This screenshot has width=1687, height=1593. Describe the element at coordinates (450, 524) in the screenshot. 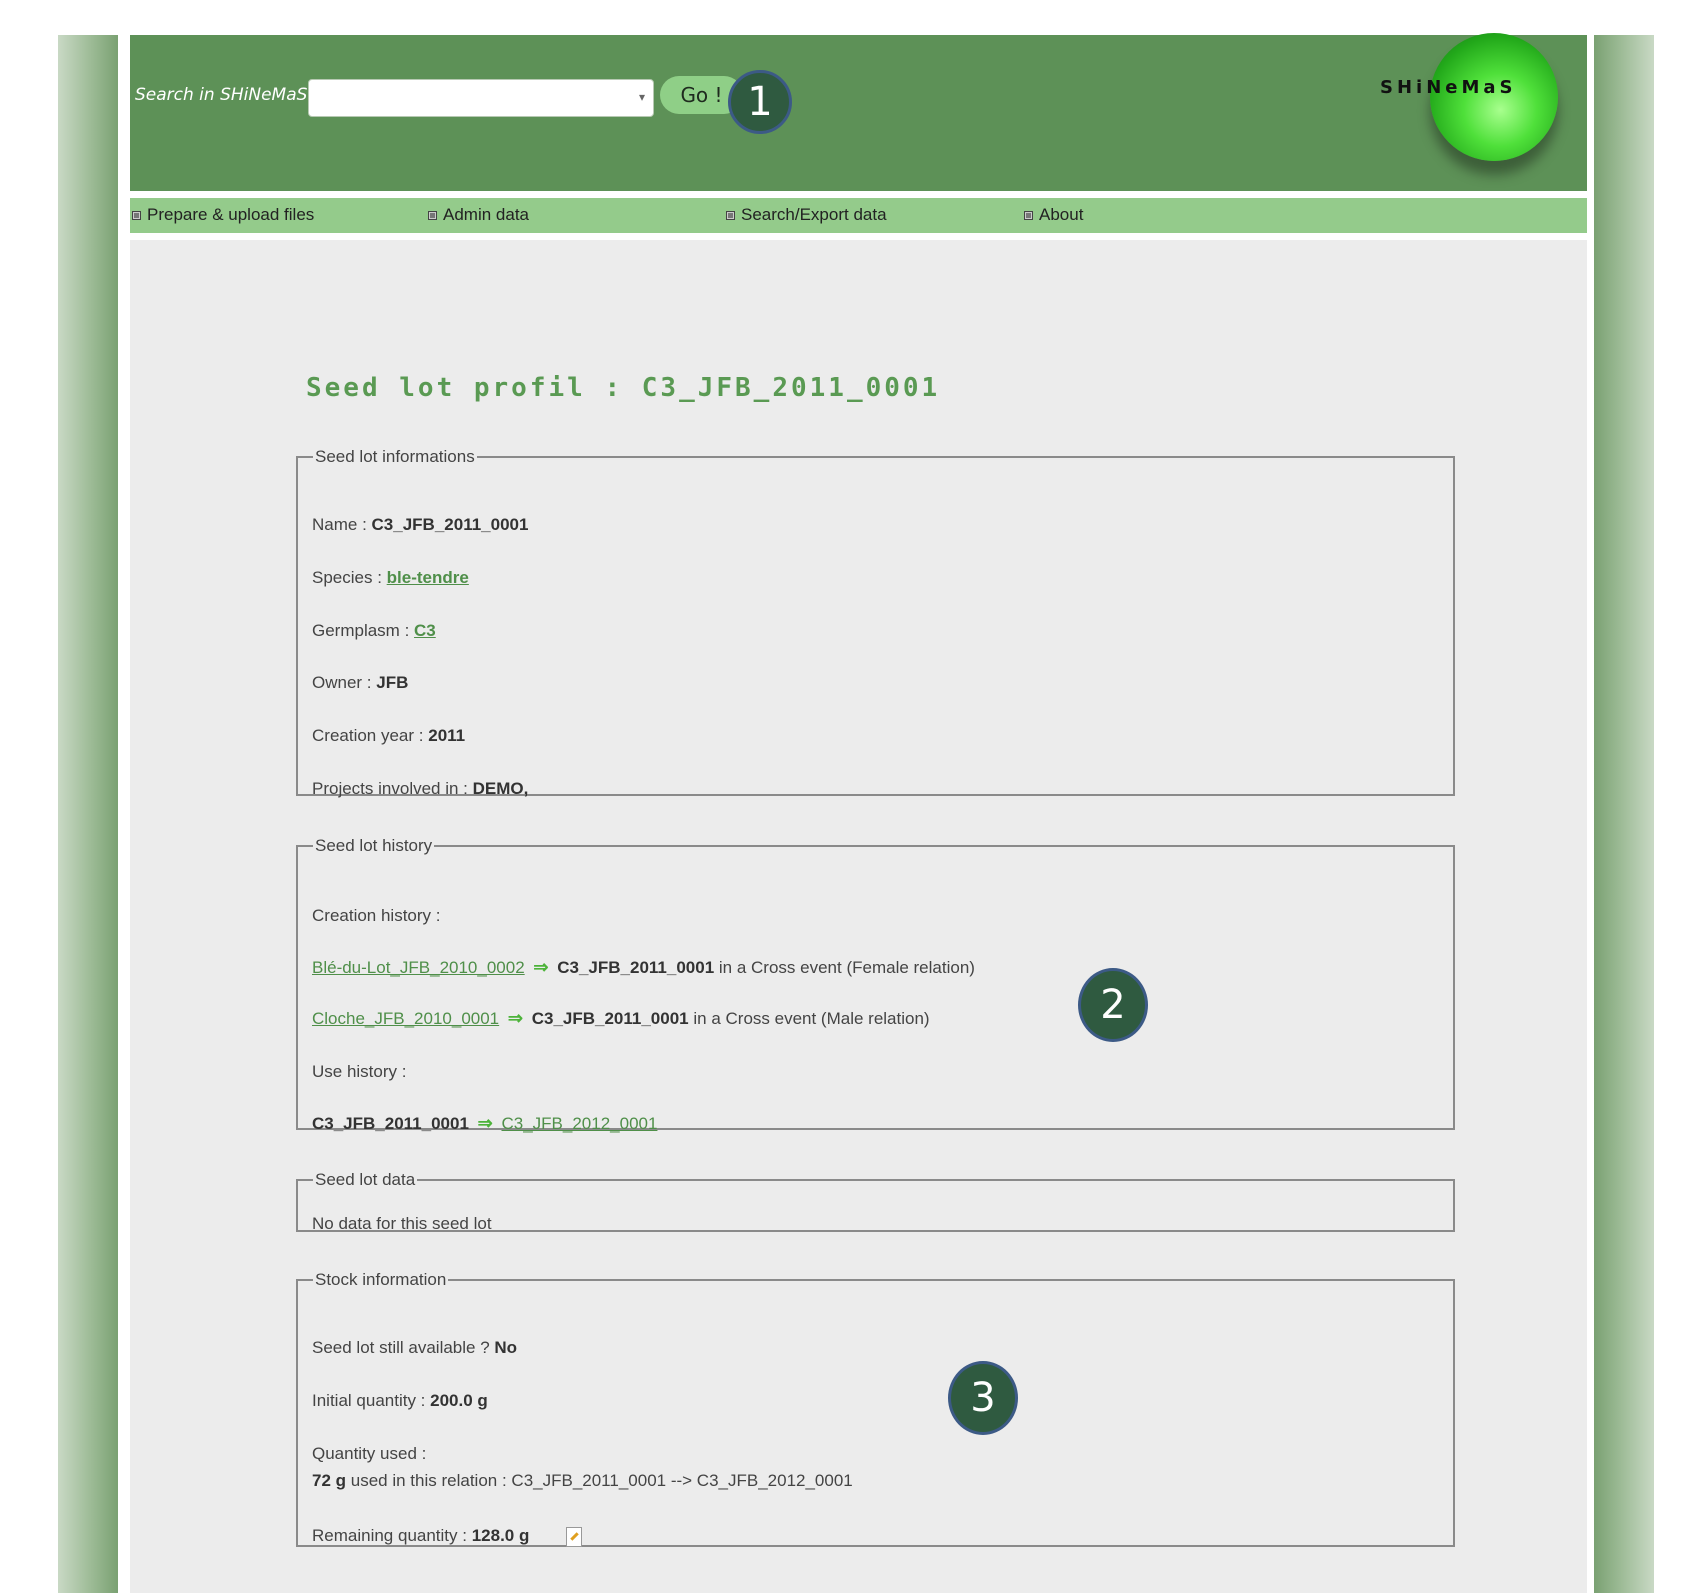

I see `name-value: C3_JFB_2011_0001` at that location.